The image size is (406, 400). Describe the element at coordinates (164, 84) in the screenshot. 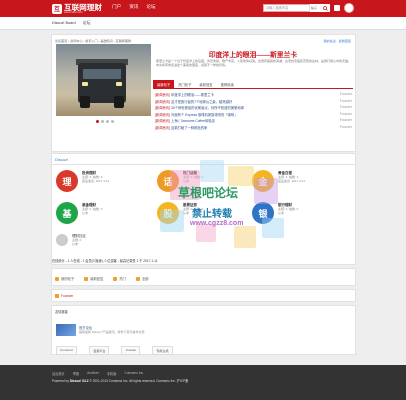

I see `tab-latest: 最新帖子` at that location.